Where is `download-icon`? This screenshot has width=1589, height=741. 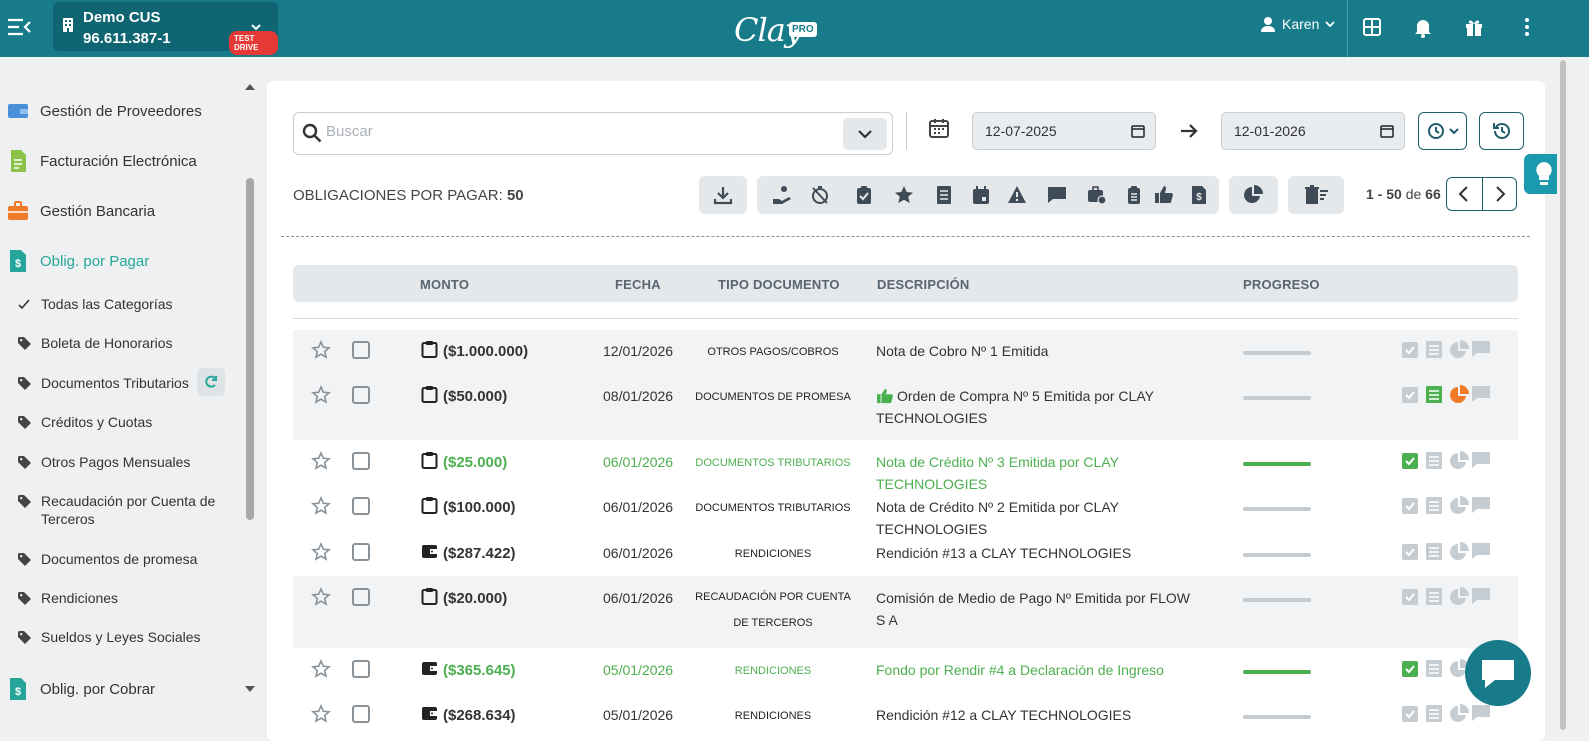
download-icon is located at coordinates (723, 195).